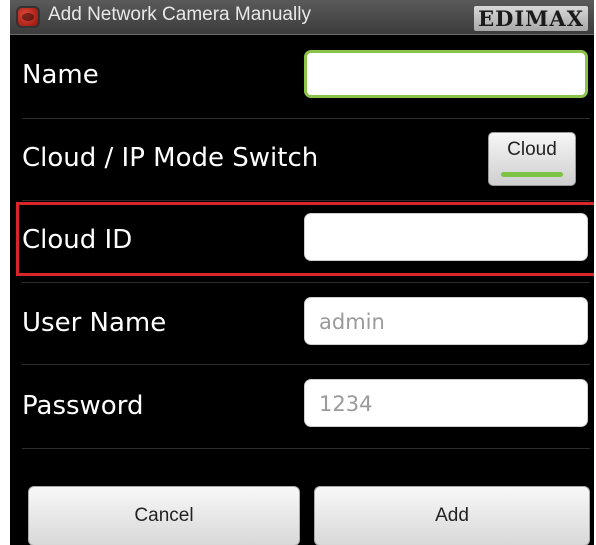 The height and width of the screenshot is (545, 596). Describe the element at coordinates (77, 240) in the screenshot. I see `cloud-id-label: Cloud ID` at that location.